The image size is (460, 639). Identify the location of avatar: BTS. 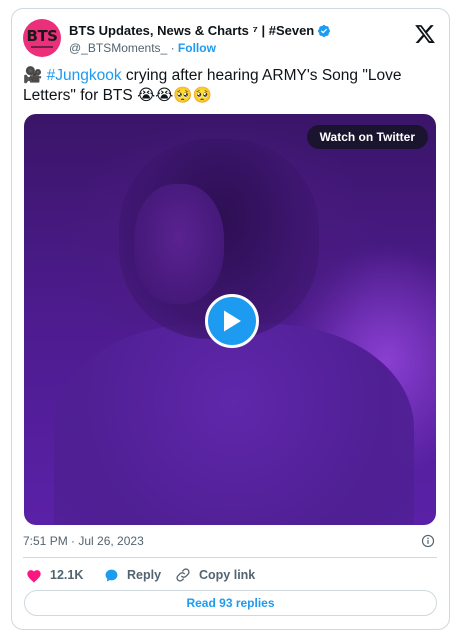
(42, 38).